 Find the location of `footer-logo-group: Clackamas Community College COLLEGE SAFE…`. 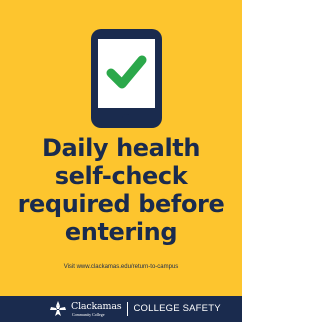

footer-logo-group: Clackamas Community College COLLEGE SAFE… is located at coordinates (134, 309).